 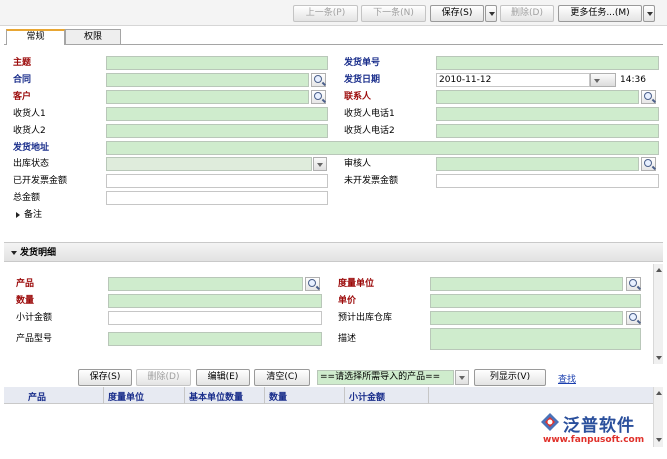 I want to click on ship-date-field: 2010-11-12, so click(x=513, y=80).